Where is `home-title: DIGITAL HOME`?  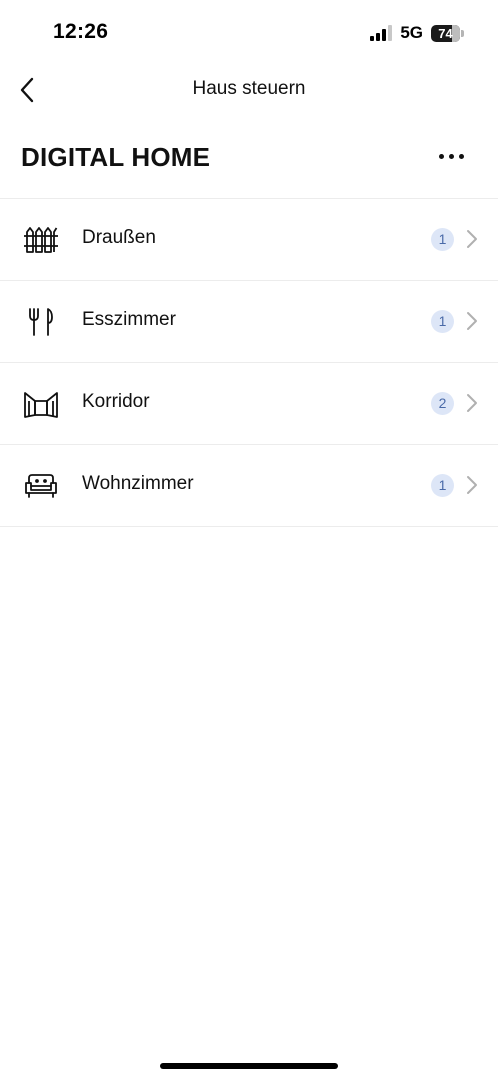 home-title: DIGITAL HOME is located at coordinates (116, 157).